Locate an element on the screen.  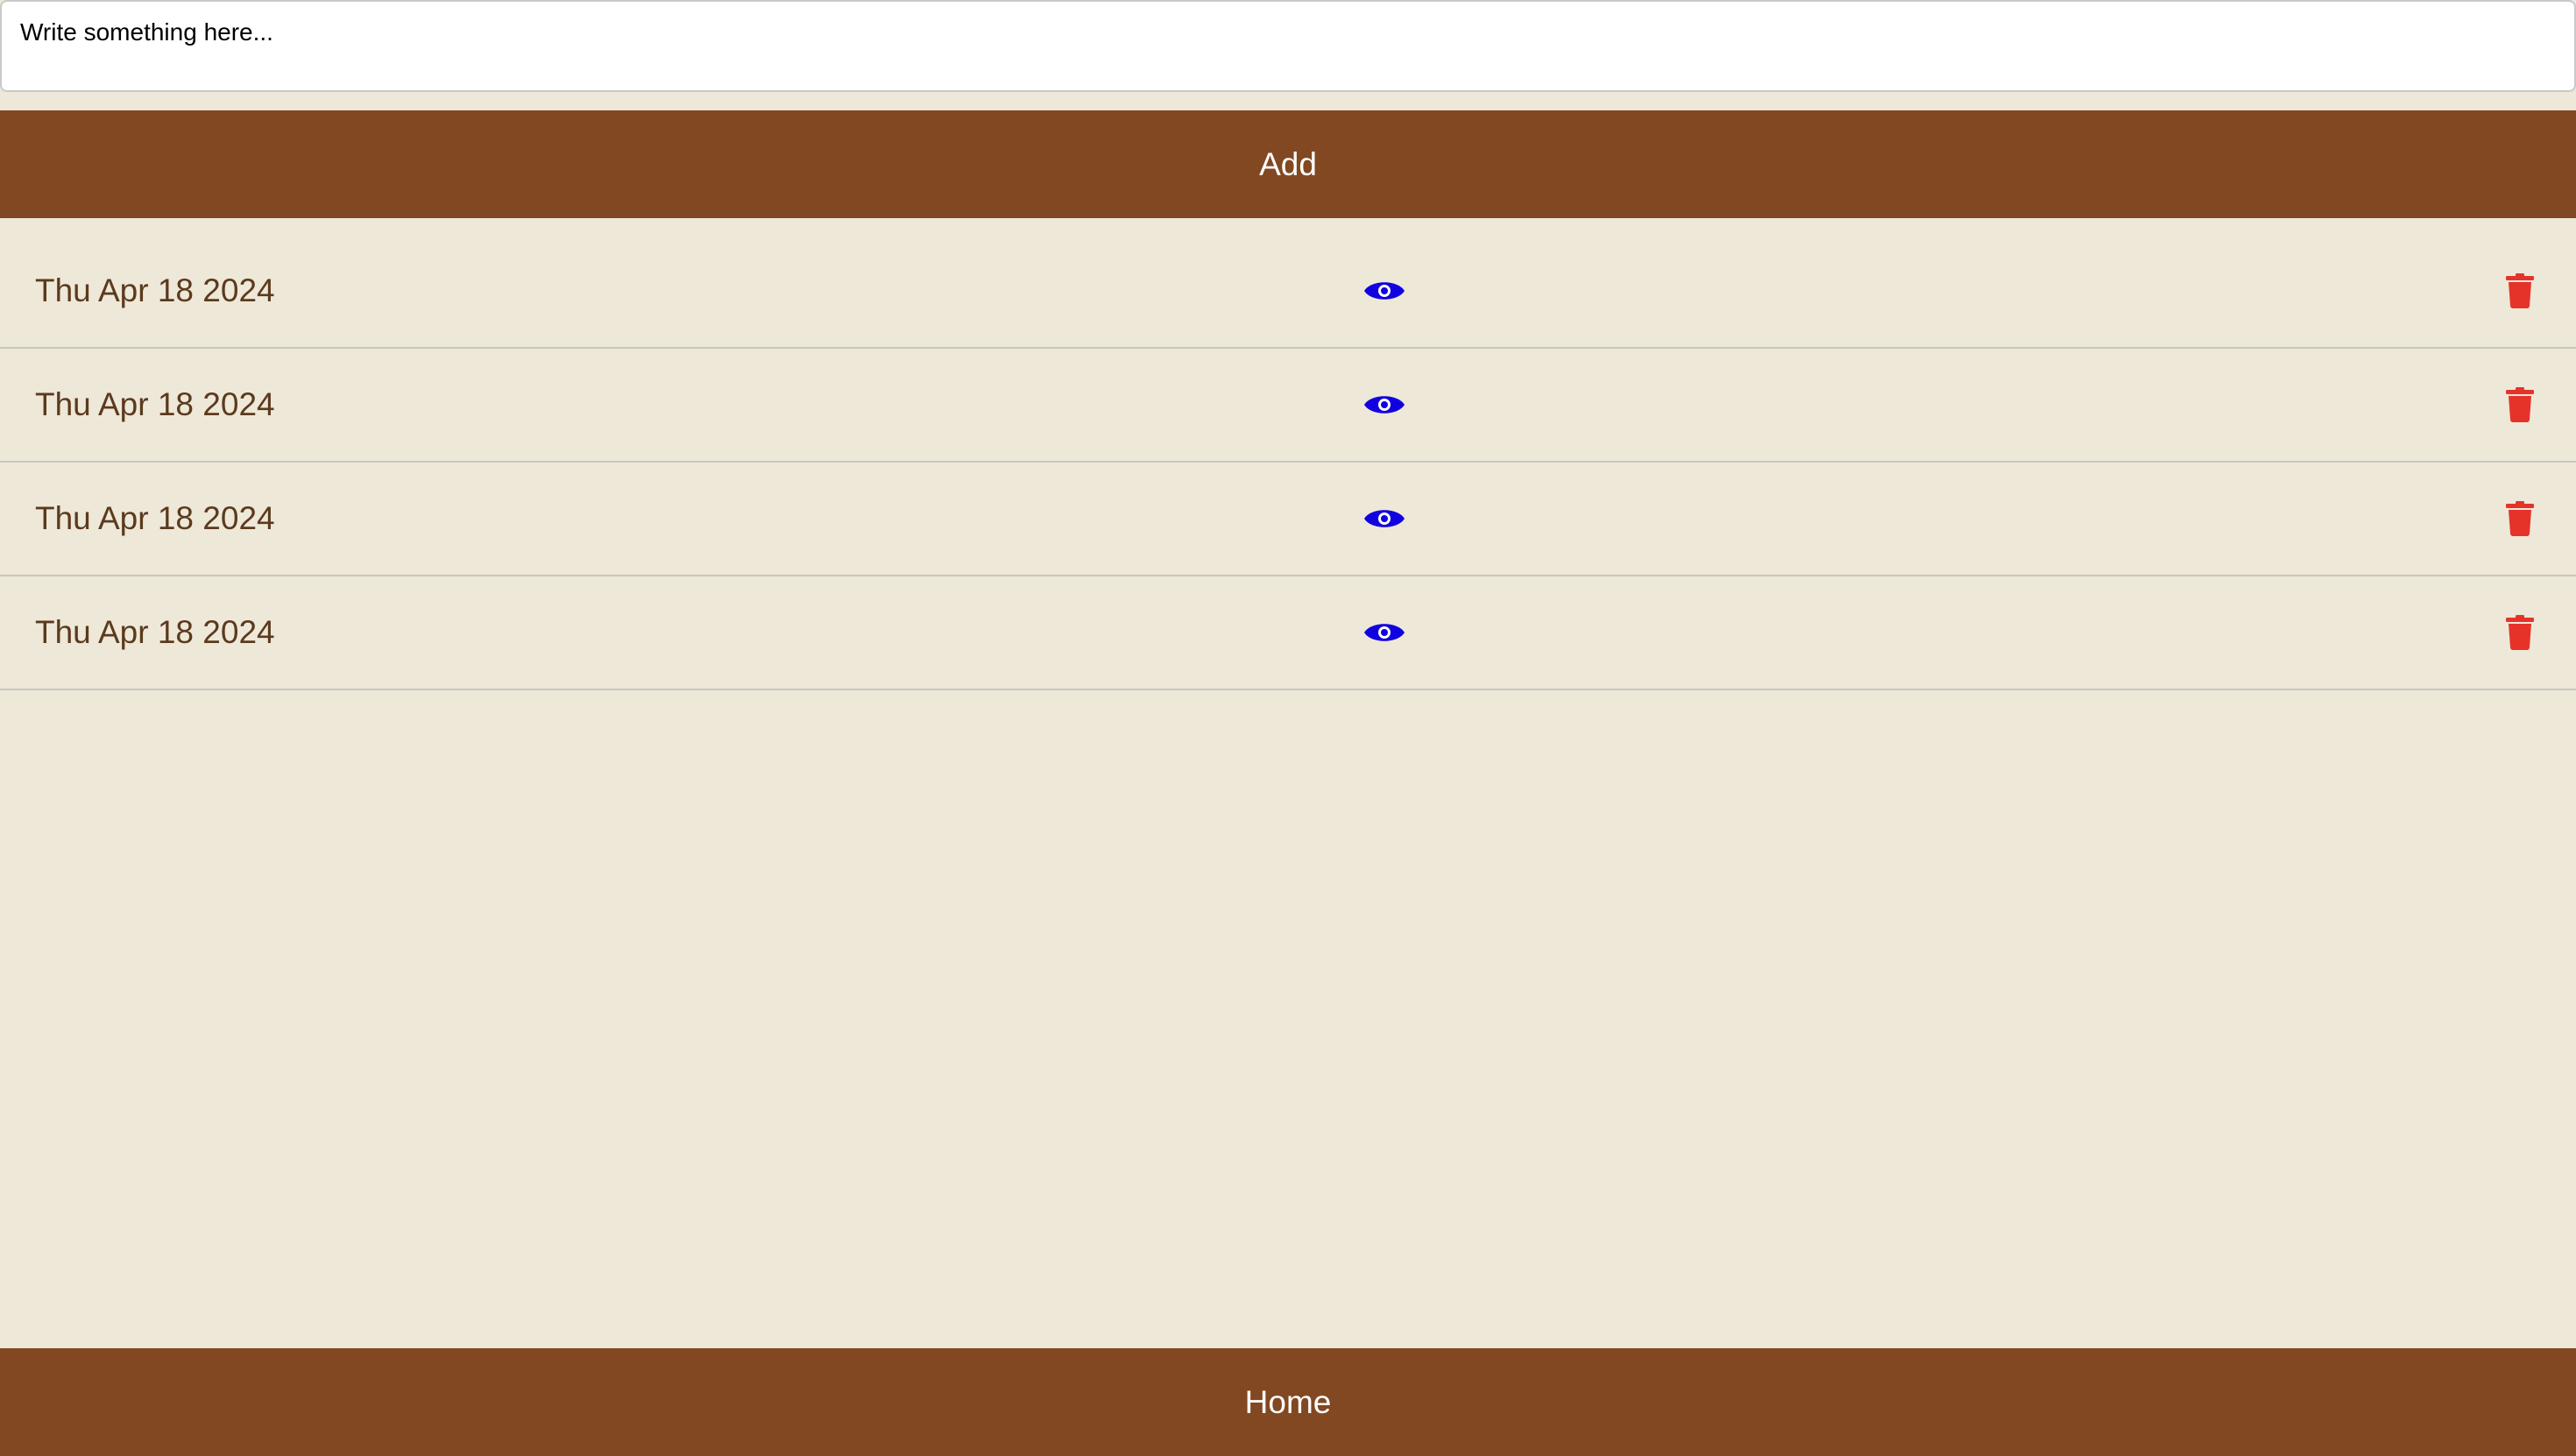
home-button: Home is located at coordinates (1288, 1402).